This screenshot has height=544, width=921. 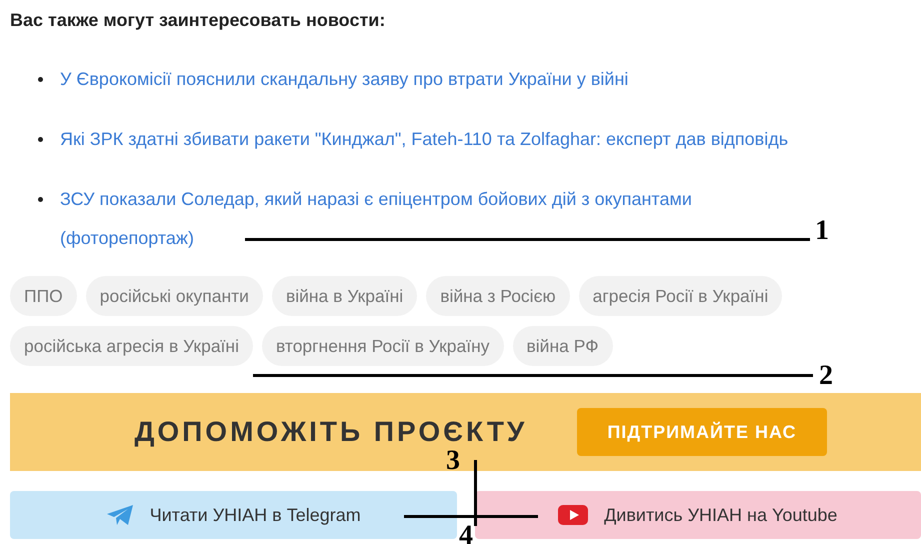 What do you see at coordinates (131, 346) in the screenshot?
I see `tag-chip: російська агресія в Україні` at bounding box center [131, 346].